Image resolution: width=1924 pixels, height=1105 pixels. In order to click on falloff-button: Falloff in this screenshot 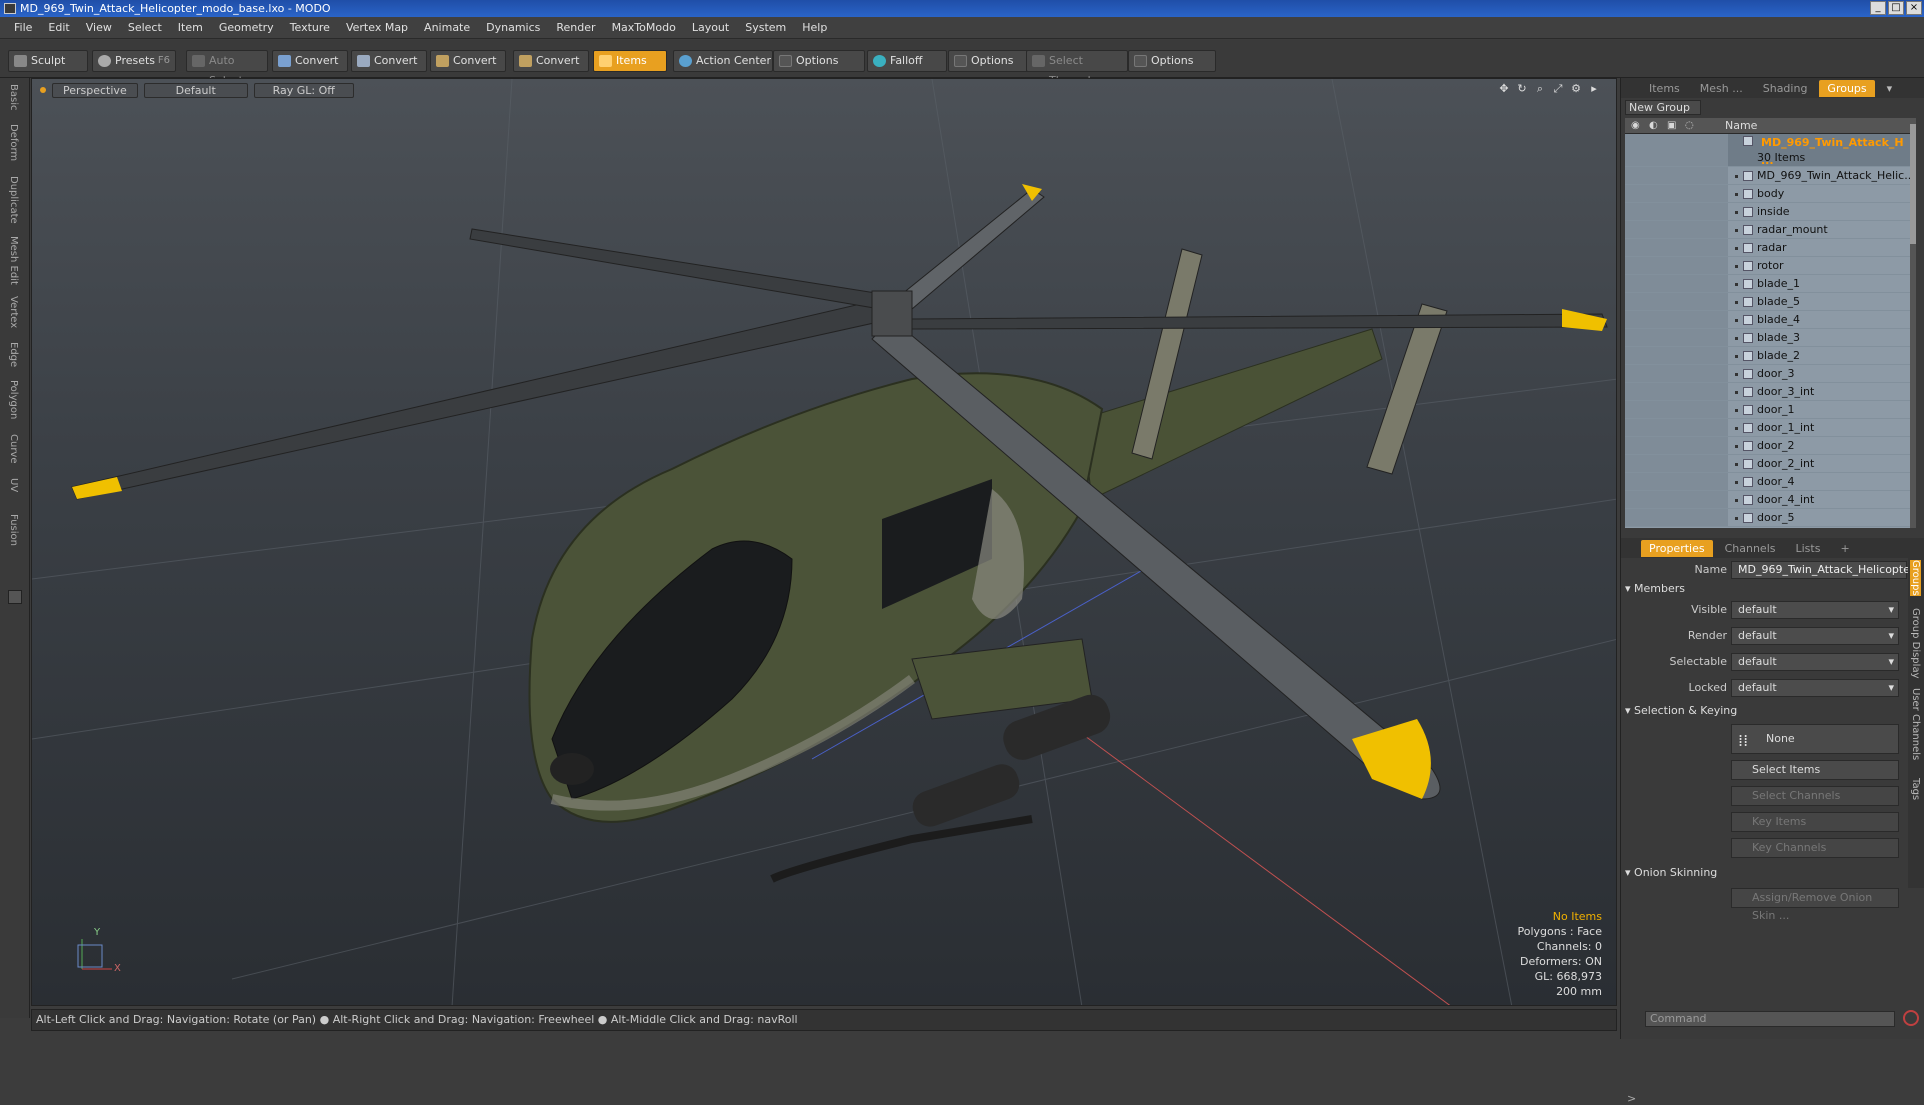, I will do `click(907, 61)`.